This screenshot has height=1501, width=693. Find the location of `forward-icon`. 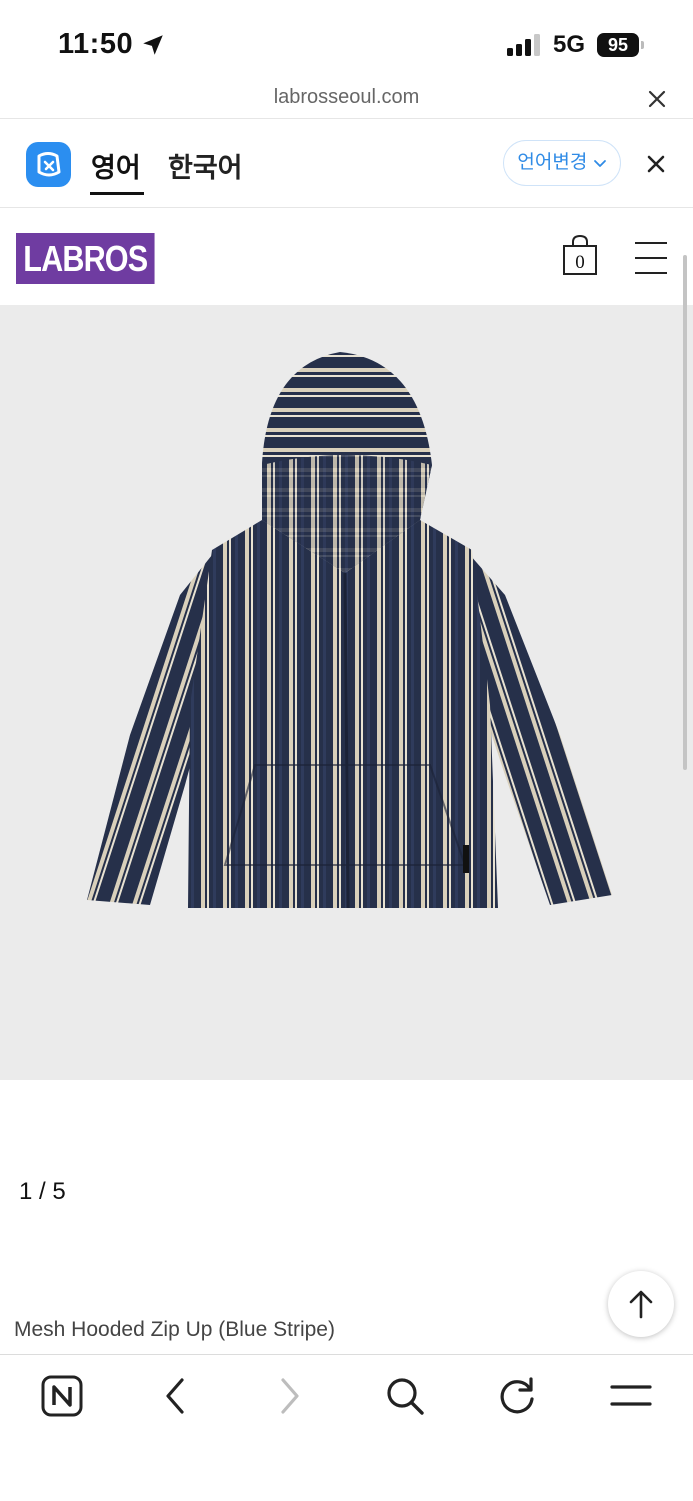

forward-icon is located at coordinates (290, 1396).